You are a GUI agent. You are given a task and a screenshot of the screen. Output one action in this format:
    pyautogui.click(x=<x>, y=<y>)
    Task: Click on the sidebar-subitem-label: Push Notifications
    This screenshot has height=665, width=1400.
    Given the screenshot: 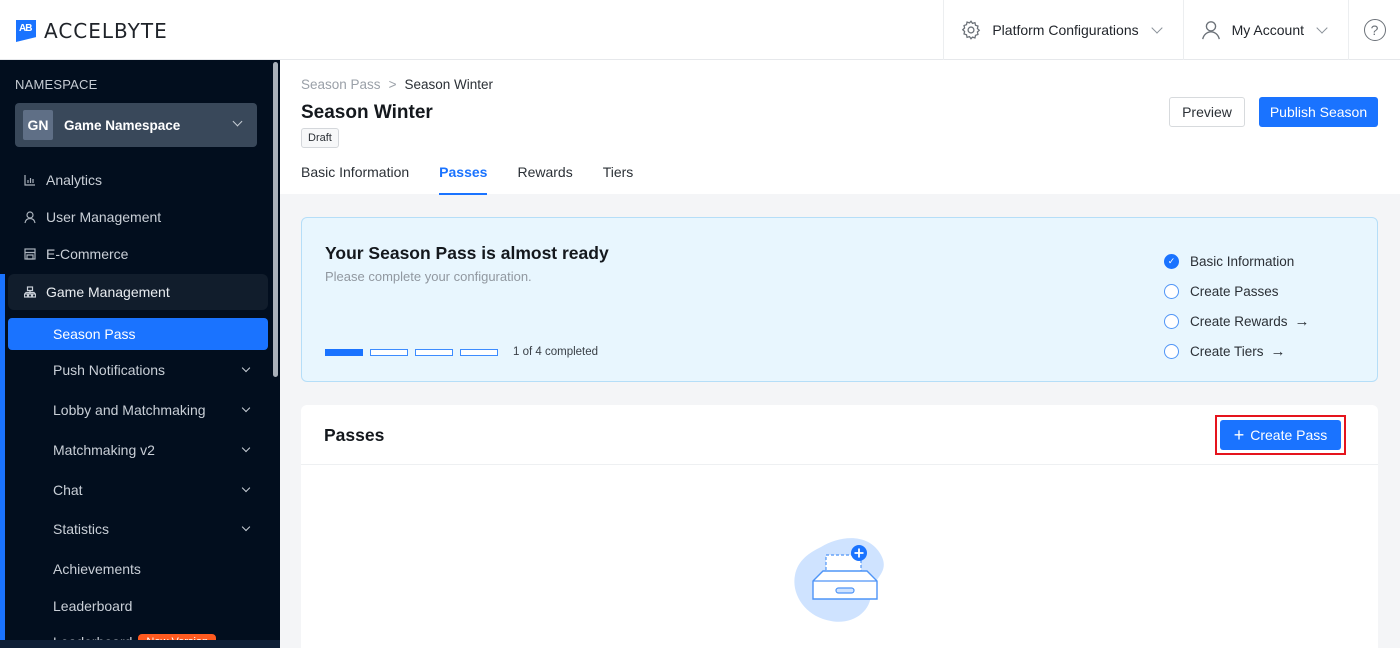 What is the action you would take?
    pyautogui.click(x=109, y=370)
    